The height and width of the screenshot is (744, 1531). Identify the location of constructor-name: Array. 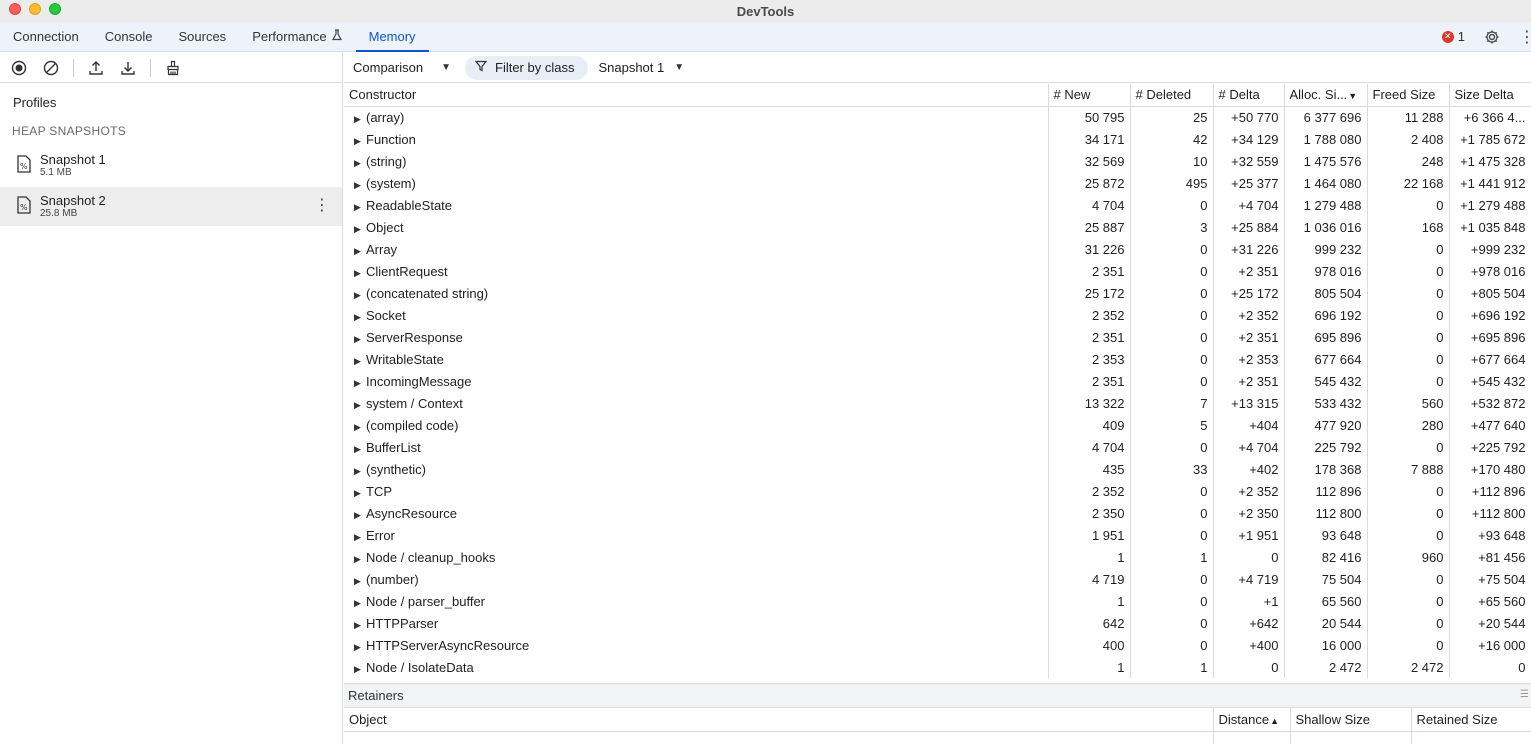
(382, 249).